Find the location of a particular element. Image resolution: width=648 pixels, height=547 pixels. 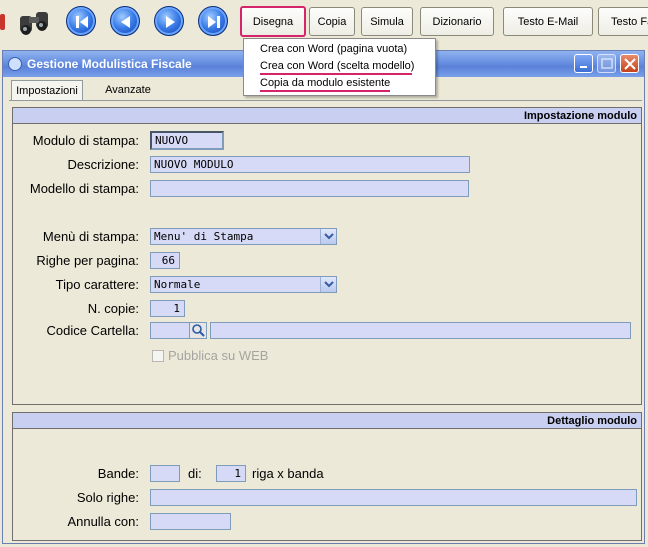

binoculars-icon is located at coordinates (35, 21).